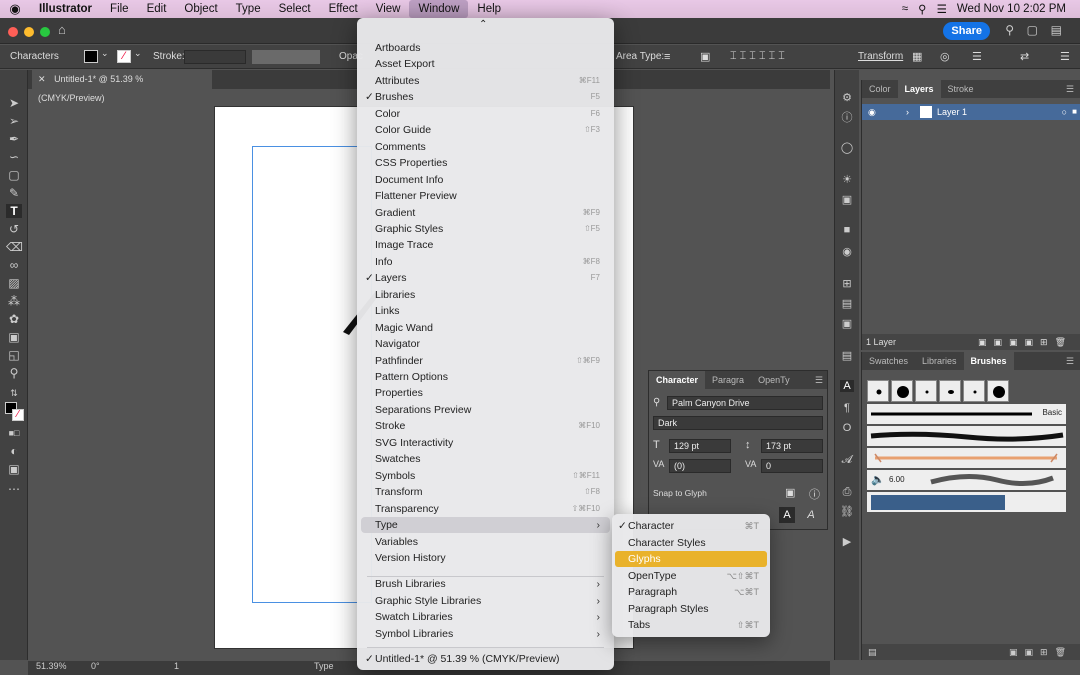 This screenshot has height=675, width=1080. What do you see at coordinates (811, 515) in the screenshot?
I see `text-italic-icon: A` at bounding box center [811, 515].